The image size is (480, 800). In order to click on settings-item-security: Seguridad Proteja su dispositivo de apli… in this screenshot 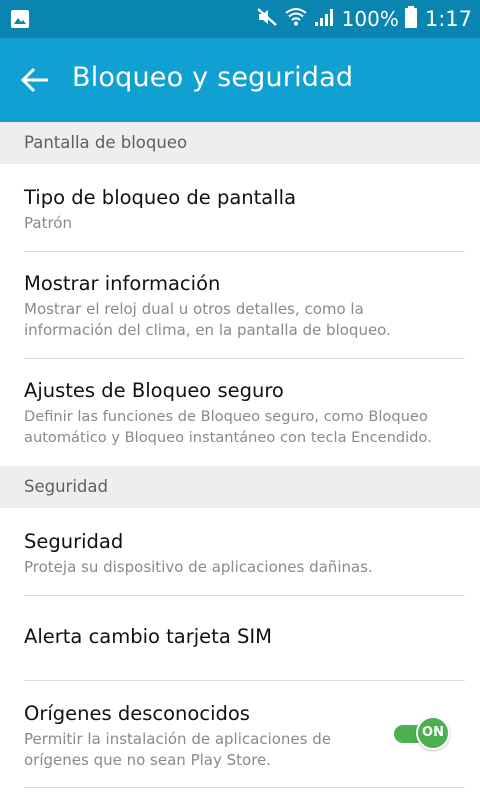, I will do `click(240, 551)`.